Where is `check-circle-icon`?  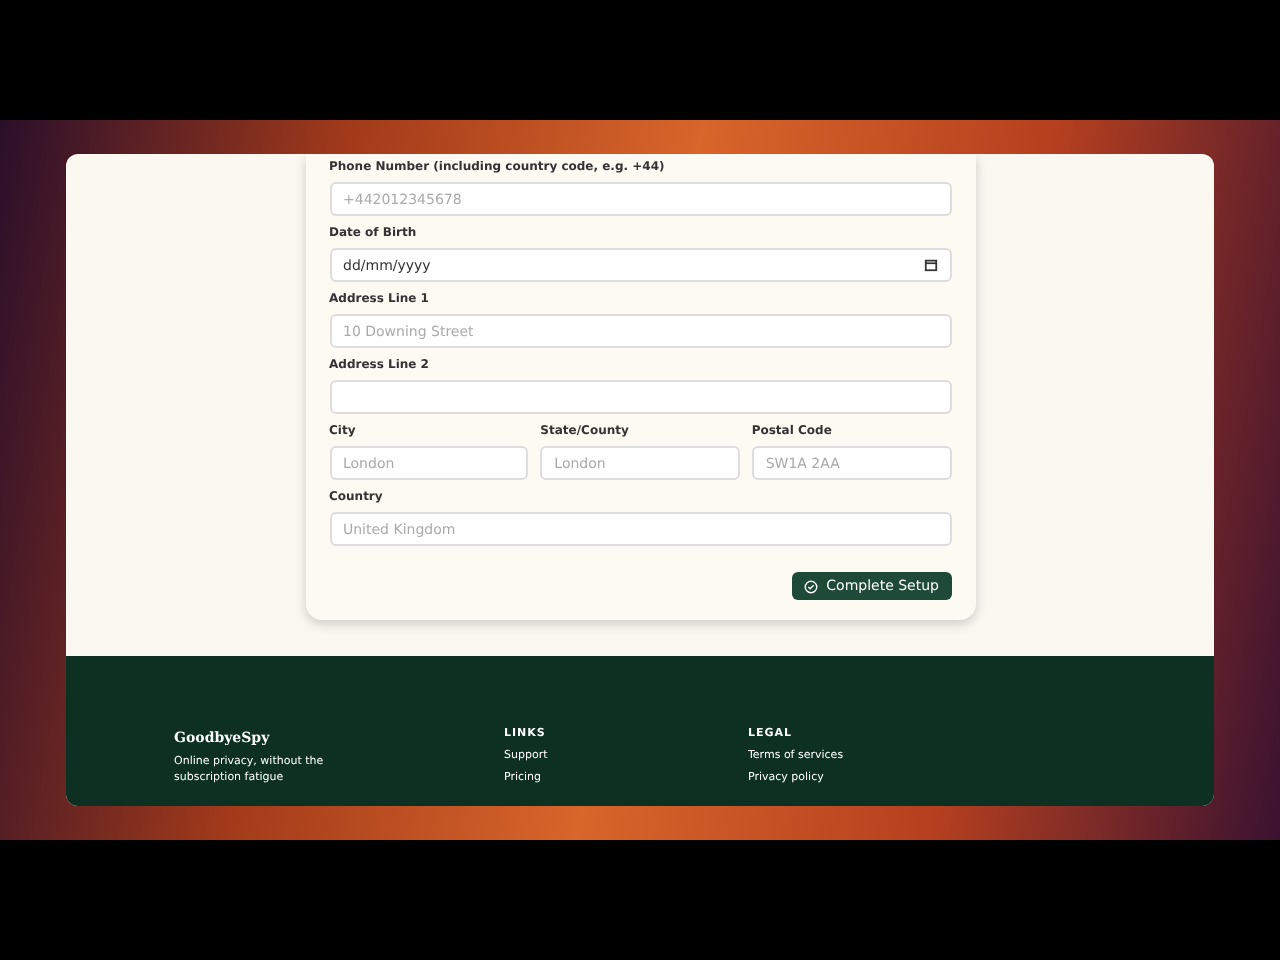
check-circle-icon is located at coordinates (811, 586).